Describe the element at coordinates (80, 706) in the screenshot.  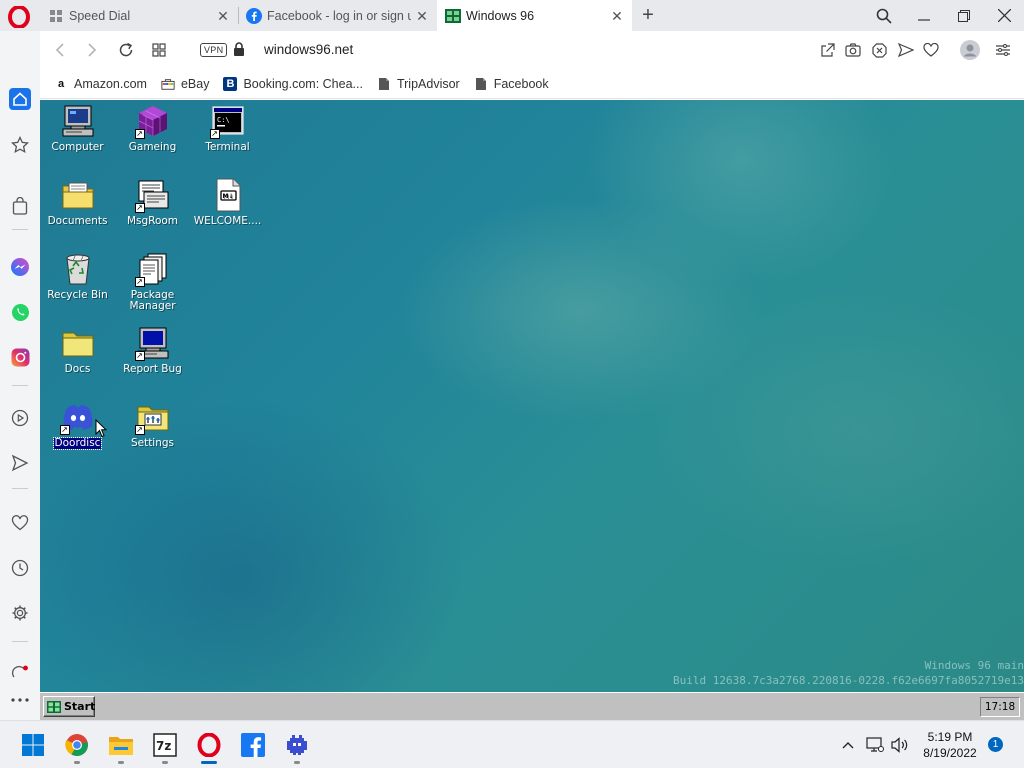
I see `w96-start-label: Start` at that location.